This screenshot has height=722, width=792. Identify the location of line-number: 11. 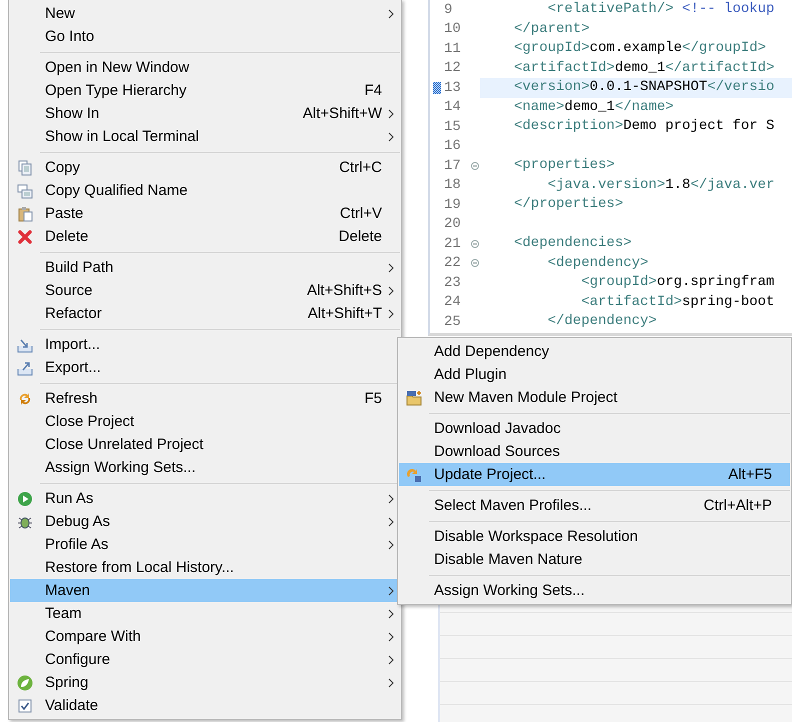
(453, 48).